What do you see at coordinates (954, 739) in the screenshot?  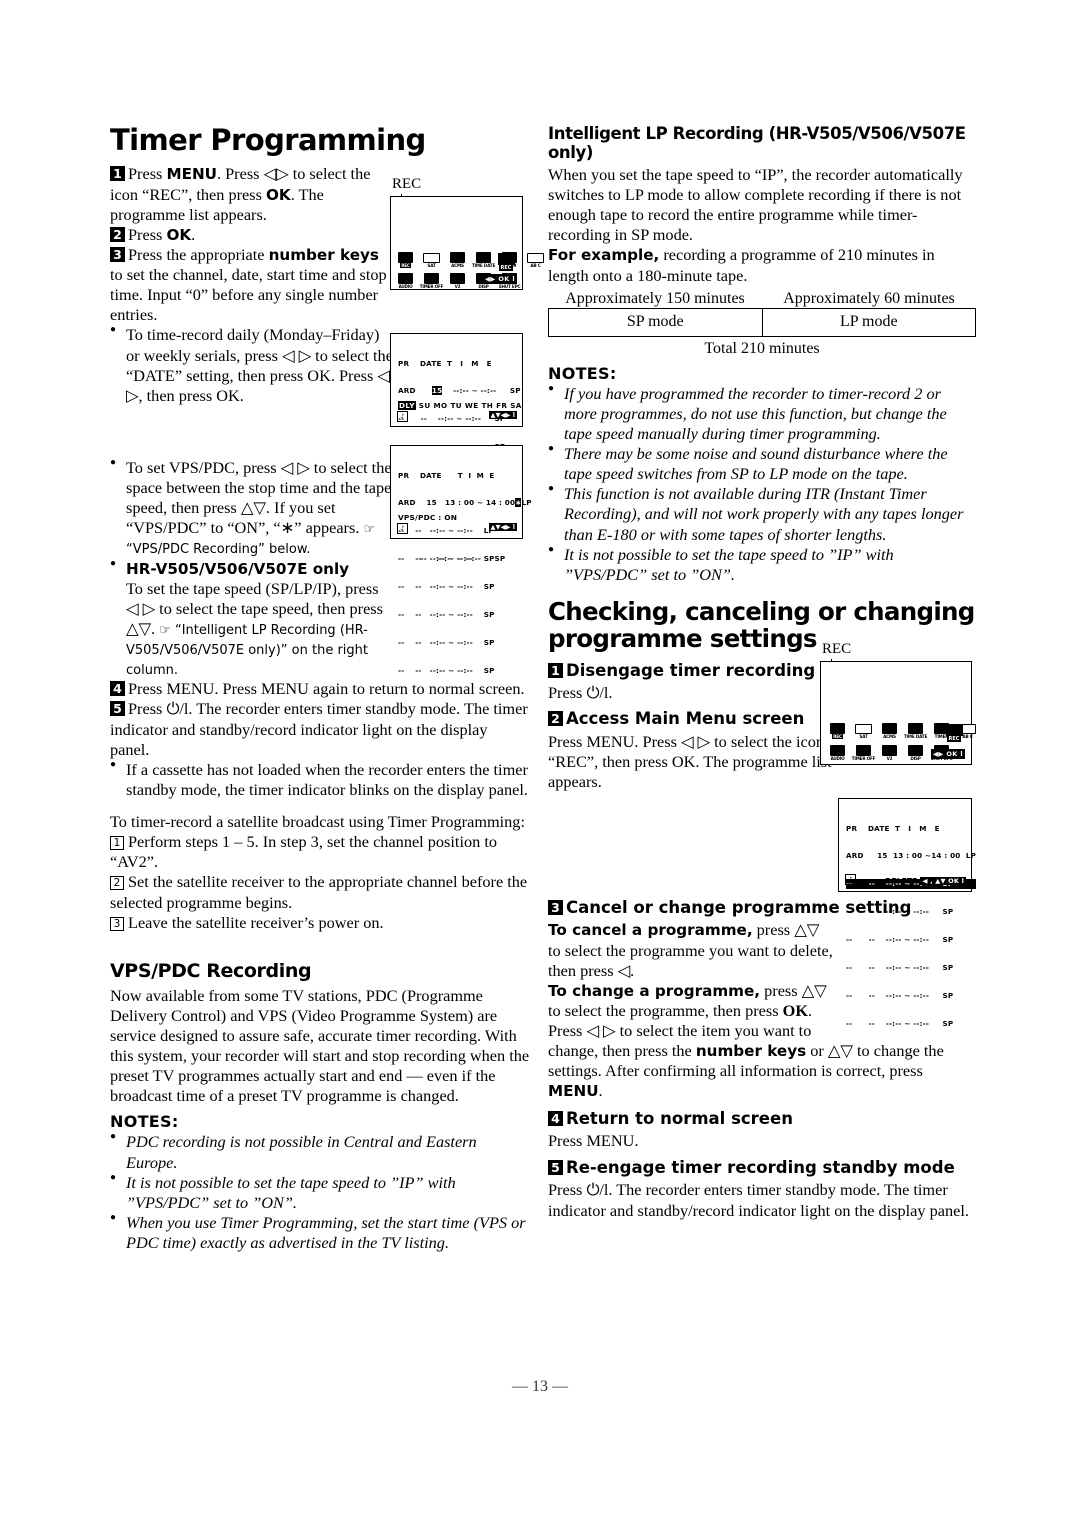 I see `rec-badge-label: REC` at bounding box center [954, 739].